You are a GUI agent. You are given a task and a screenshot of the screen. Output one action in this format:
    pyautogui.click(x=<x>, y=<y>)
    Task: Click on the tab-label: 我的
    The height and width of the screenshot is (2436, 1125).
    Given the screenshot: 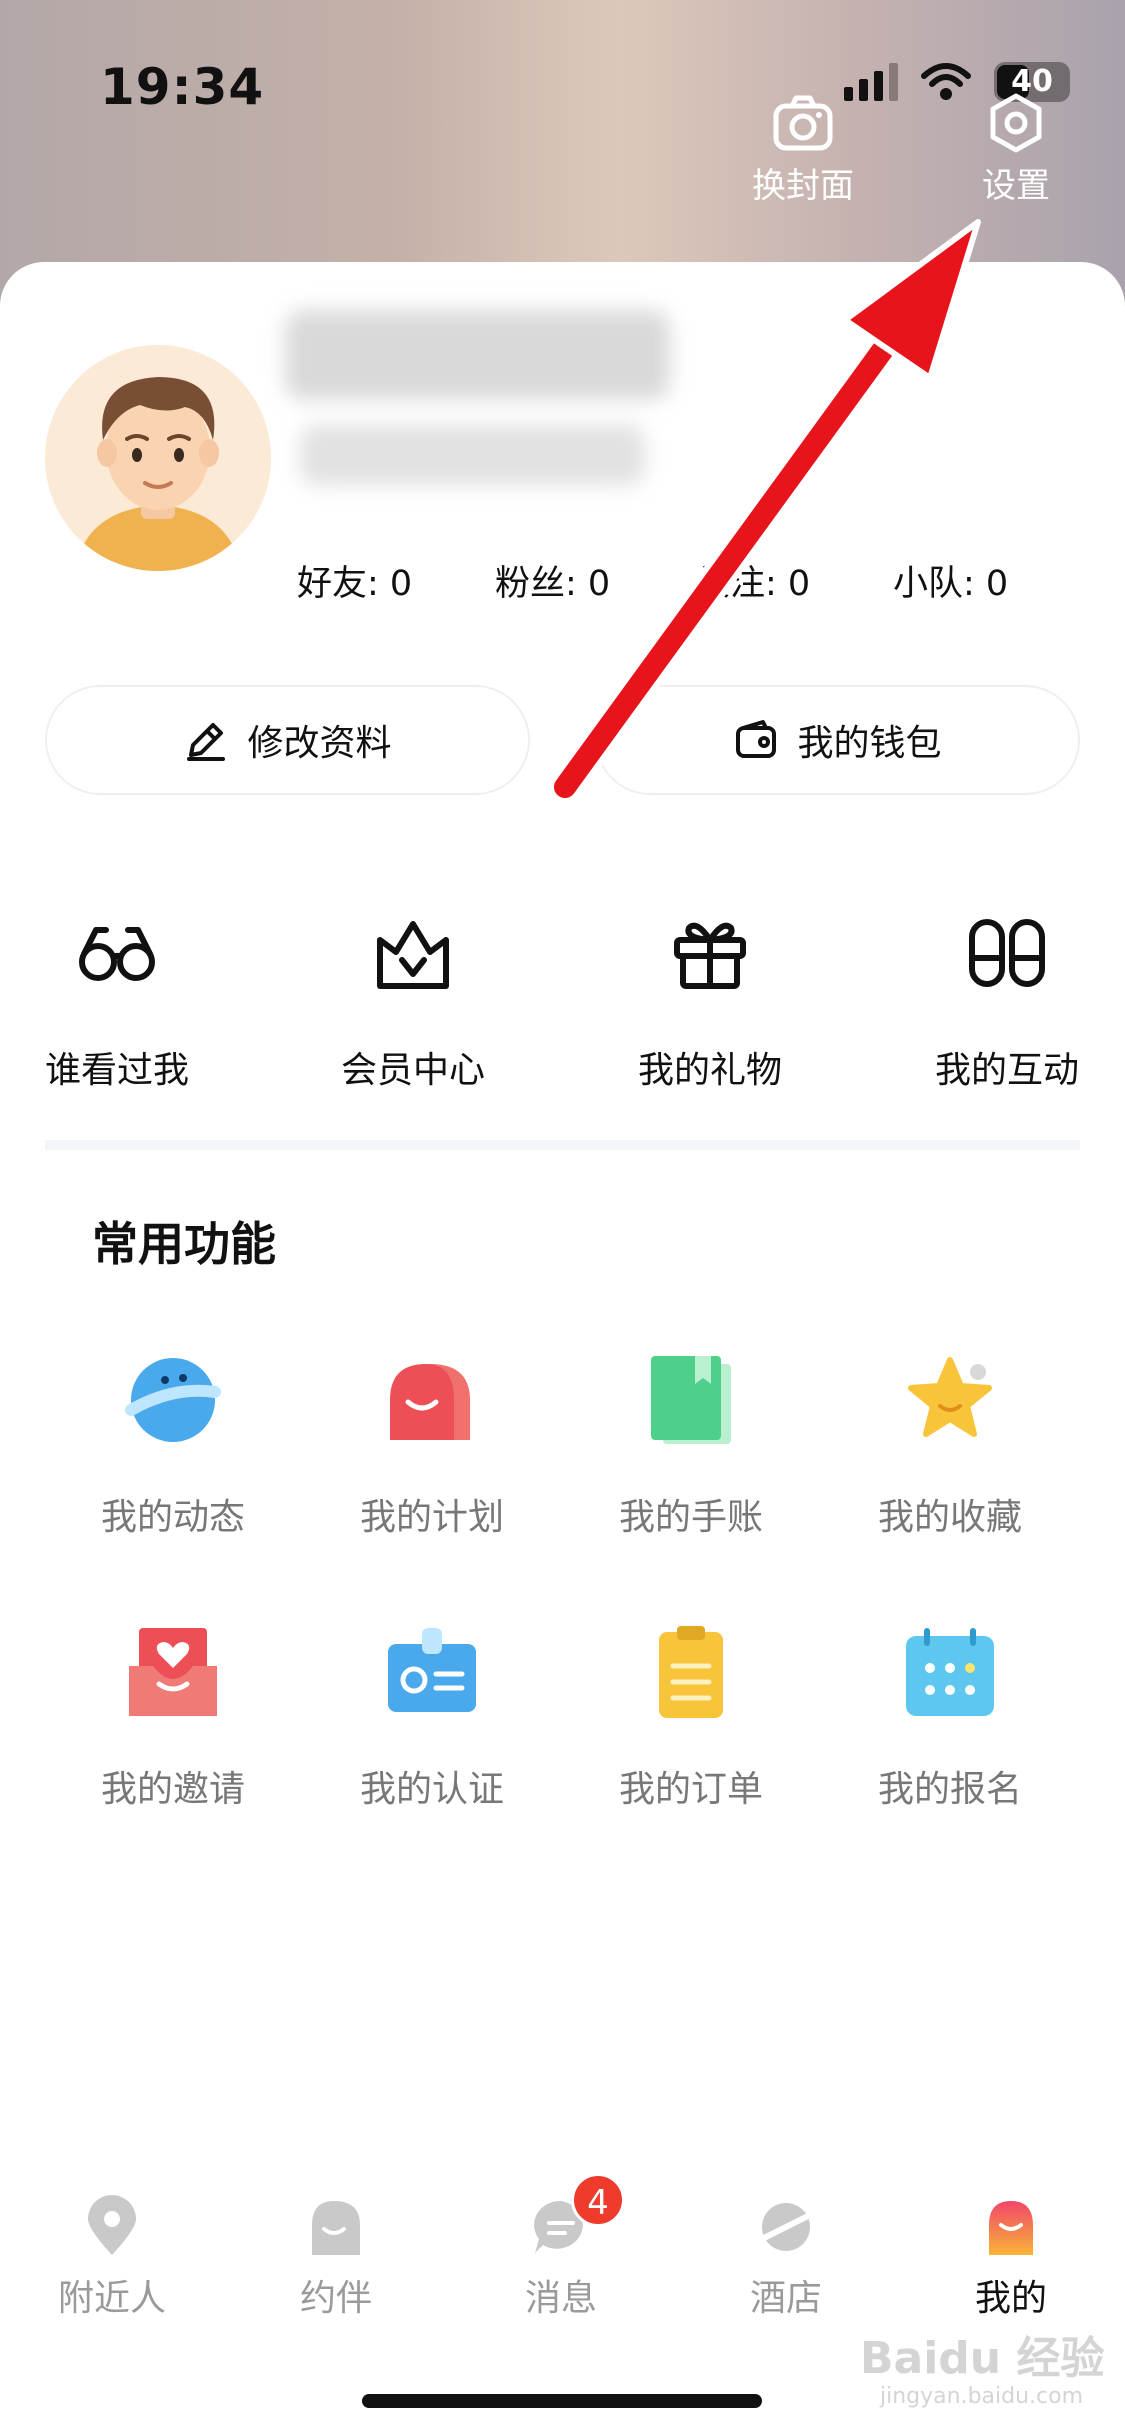 What is the action you would take?
    pyautogui.click(x=1010, y=2298)
    